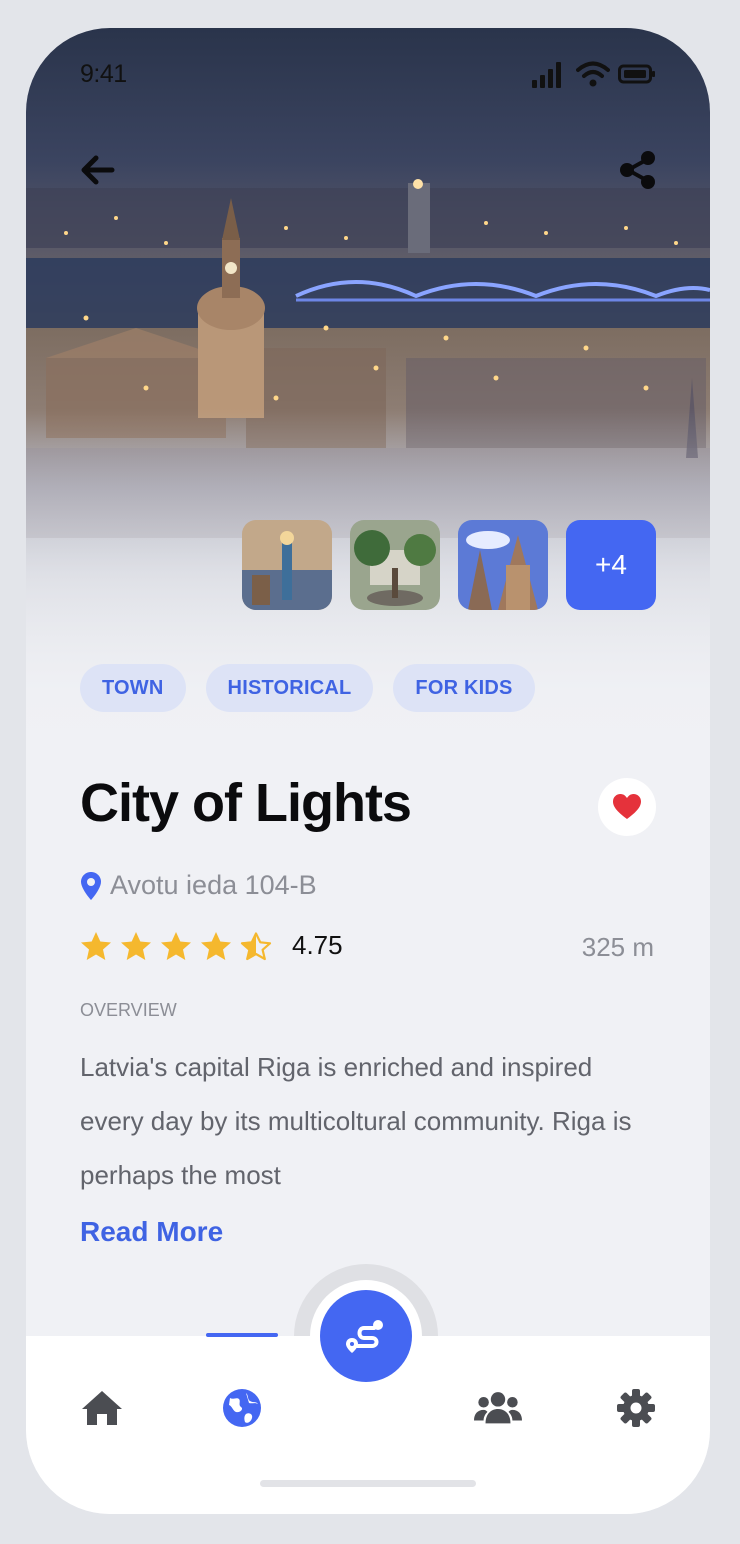 Image resolution: width=740 pixels, height=1544 pixels. Describe the element at coordinates (611, 565) in the screenshot. I see `gallery-more-button: +4` at that location.